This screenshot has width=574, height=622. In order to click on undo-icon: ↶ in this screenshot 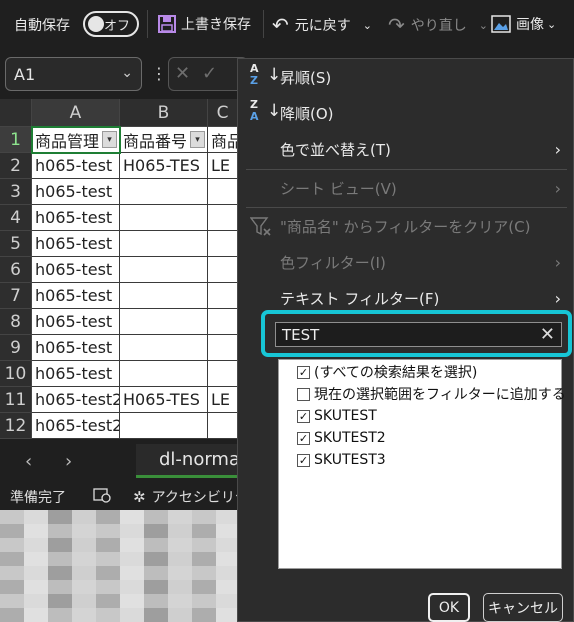, I will do `click(280, 25)`.